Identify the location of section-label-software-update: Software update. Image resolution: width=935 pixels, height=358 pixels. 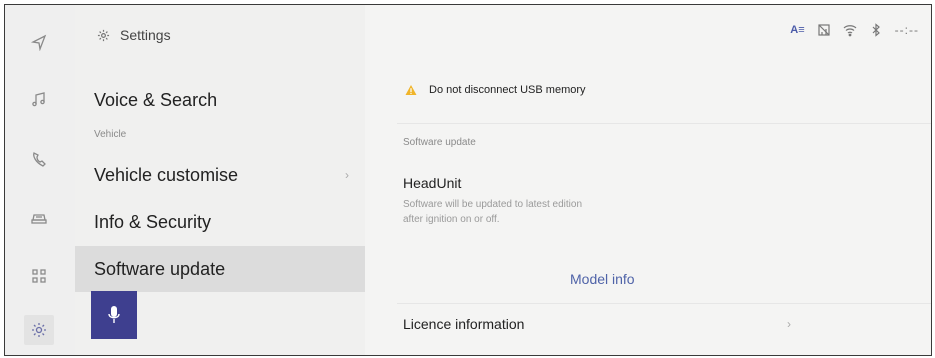
(439, 142).